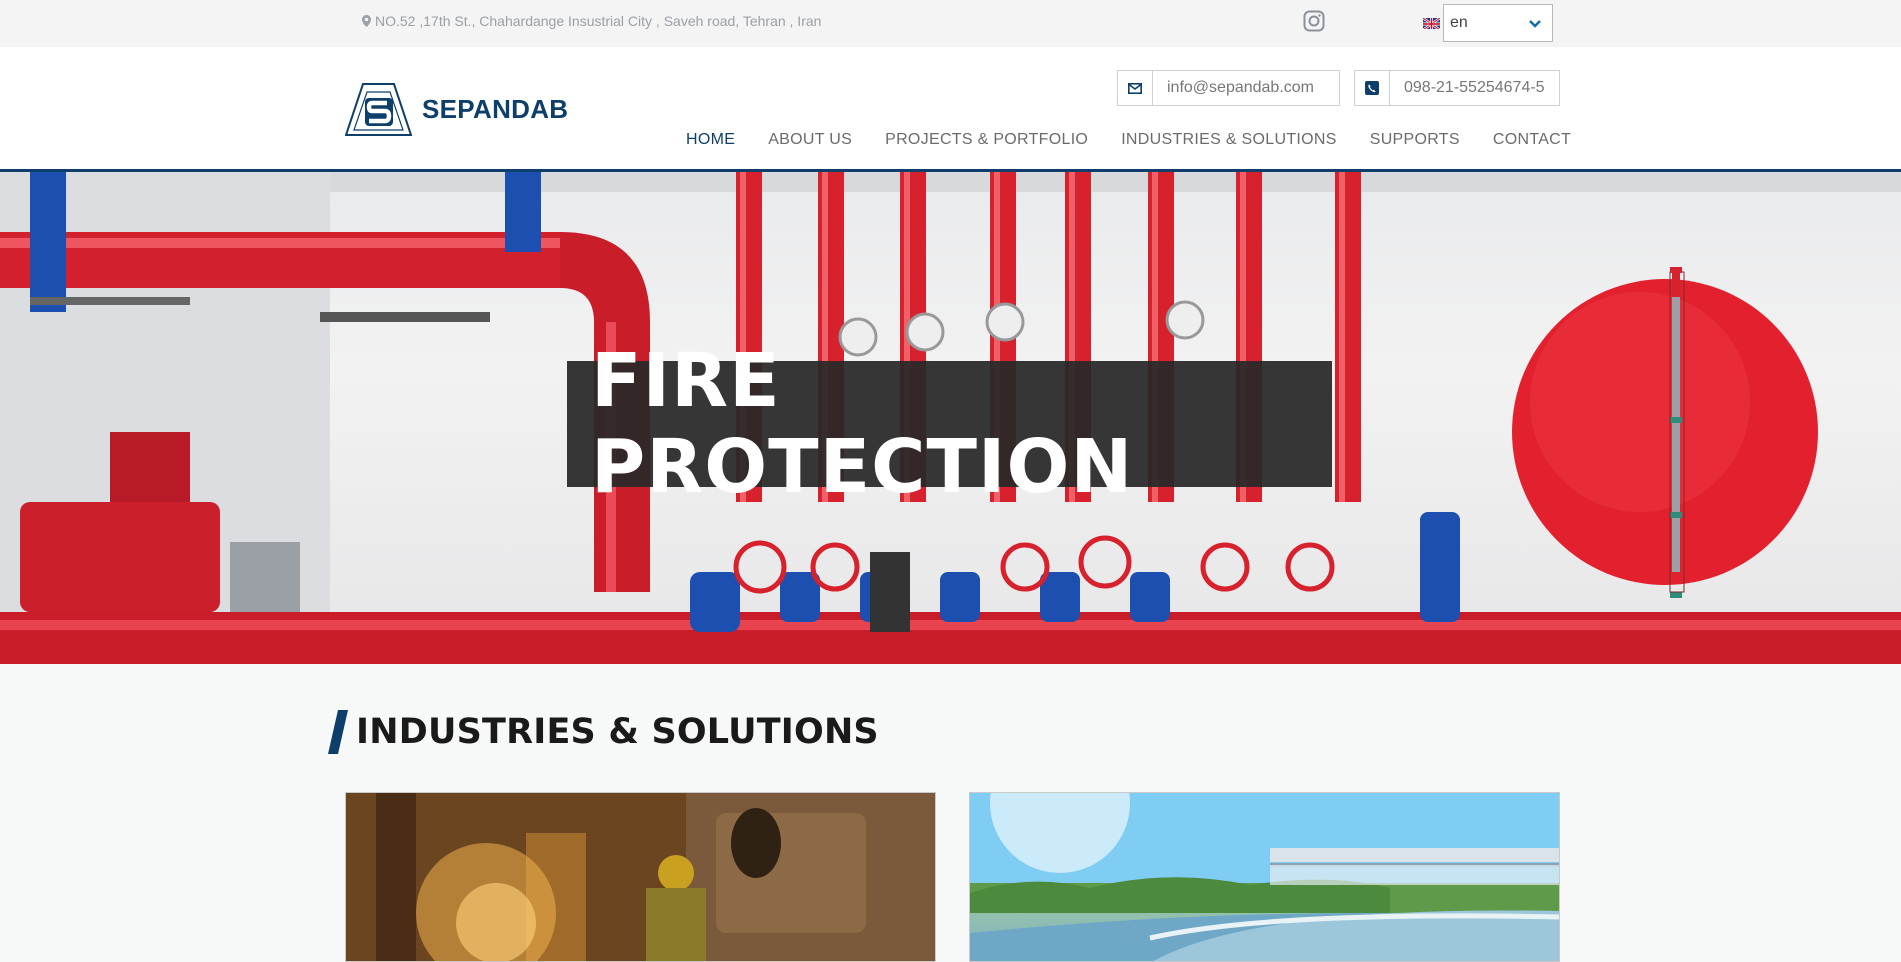 The height and width of the screenshot is (962, 1901). I want to click on nav-industries-solutions: INDUSTRIES & SOLUTIONS, so click(1229, 140).